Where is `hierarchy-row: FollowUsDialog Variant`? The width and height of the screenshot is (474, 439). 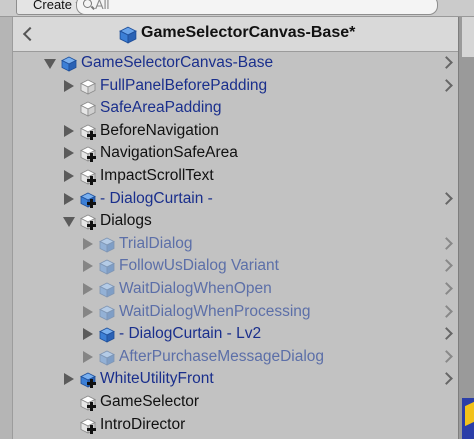
hierarchy-row: FollowUsDialog Variant is located at coordinates (235, 266).